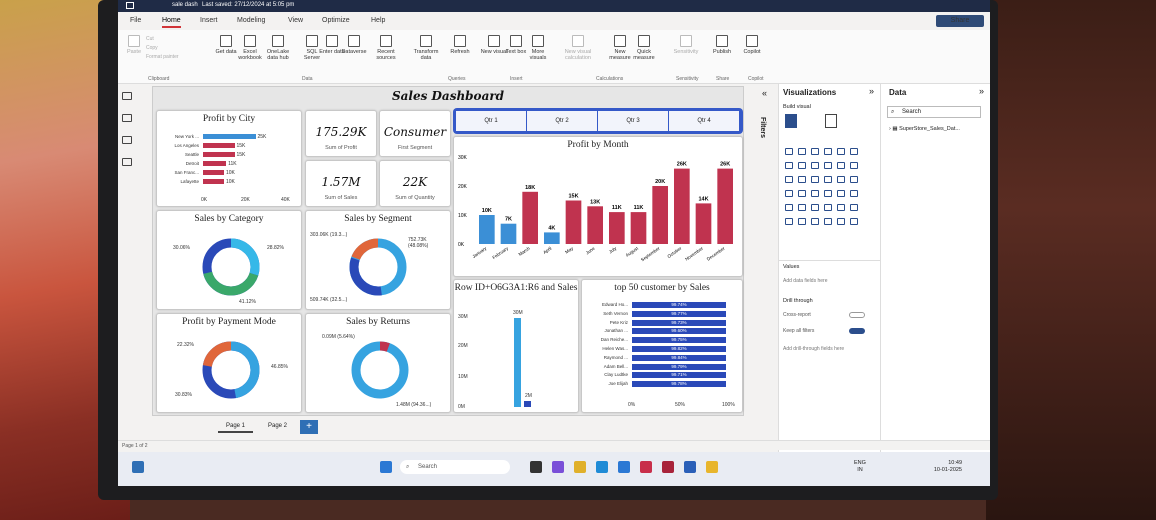 This screenshot has width=1156, height=520. Describe the element at coordinates (602, 467) in the screenshot. I see `edge-icon` at that location.